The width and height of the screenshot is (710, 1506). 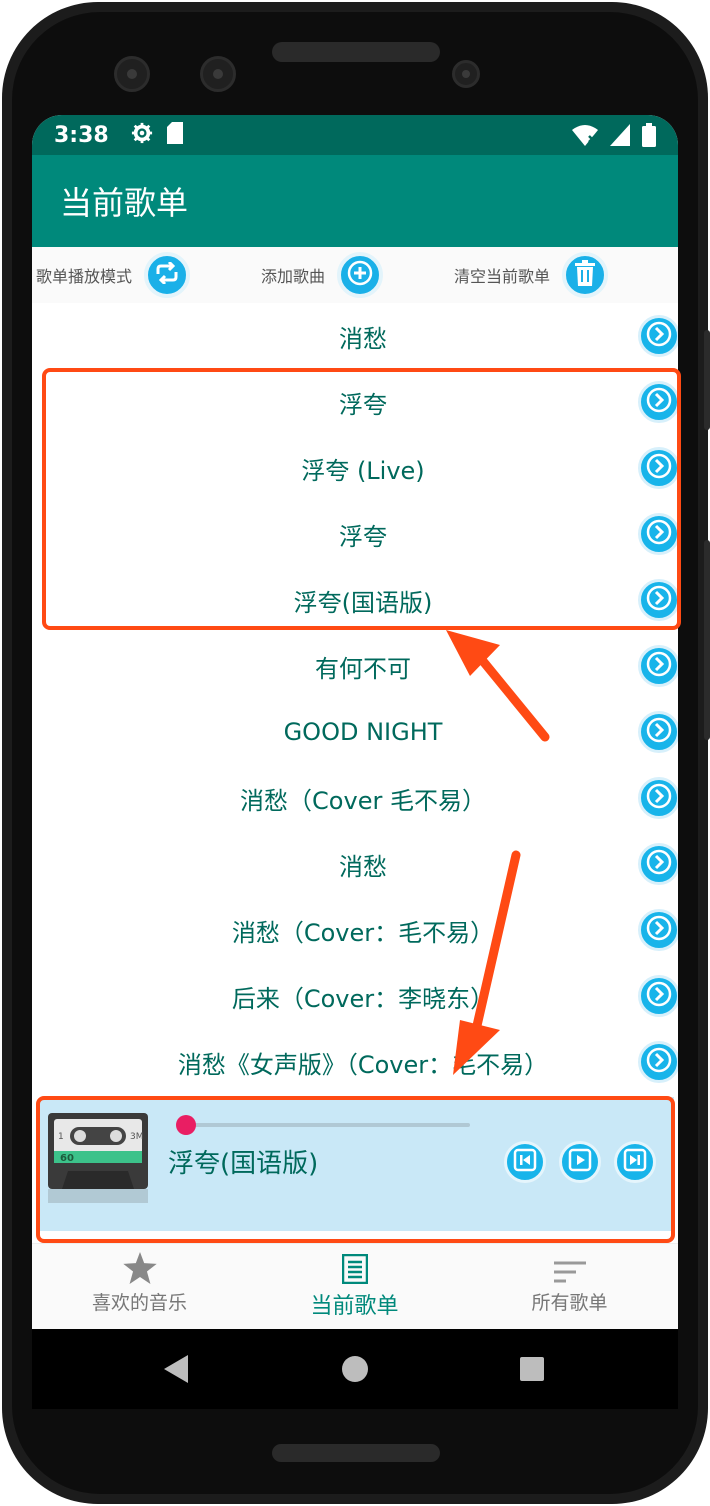 What do you see at coordinates (487, 962) in the screenshot?
I see `arrow-to-player` at bounding box center [487, 962].